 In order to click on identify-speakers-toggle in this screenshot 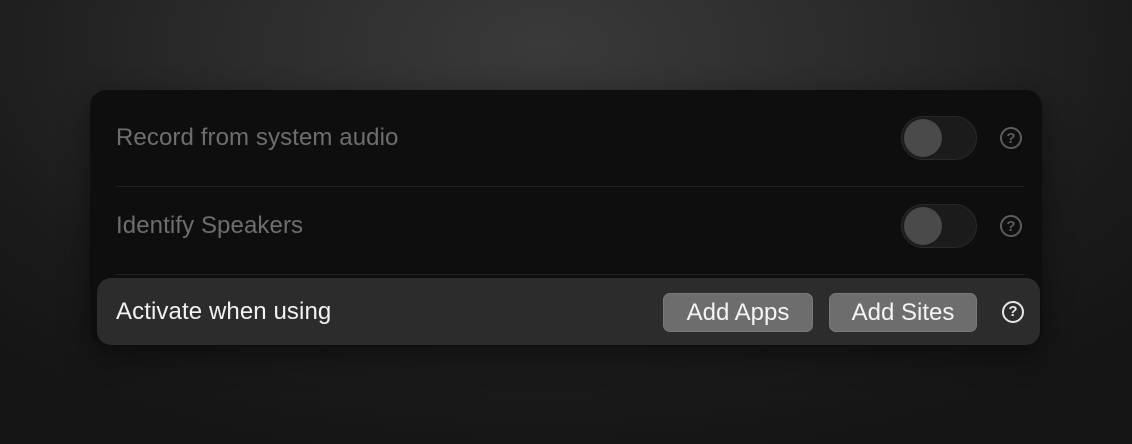, I will do `click(939, 226)`.